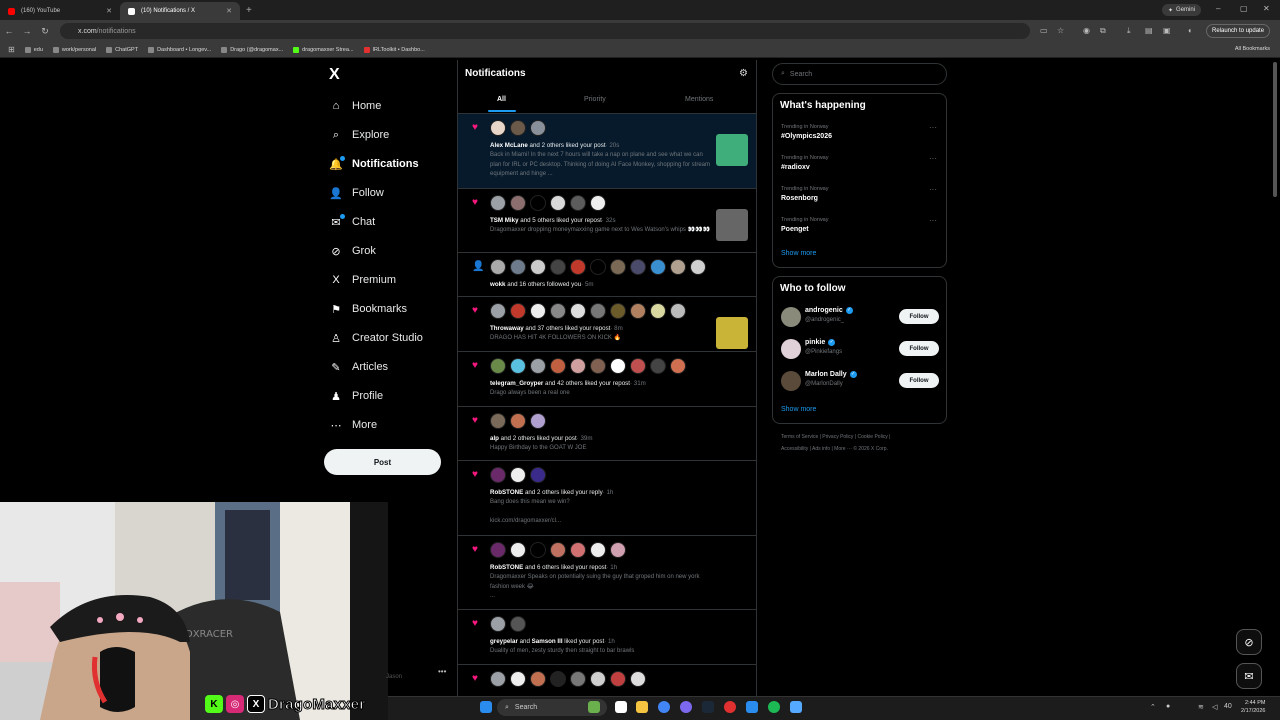 The height and width of the screenshot is (720, 1280). I want to click on extension-icon: ◉, so click(1086, 30).